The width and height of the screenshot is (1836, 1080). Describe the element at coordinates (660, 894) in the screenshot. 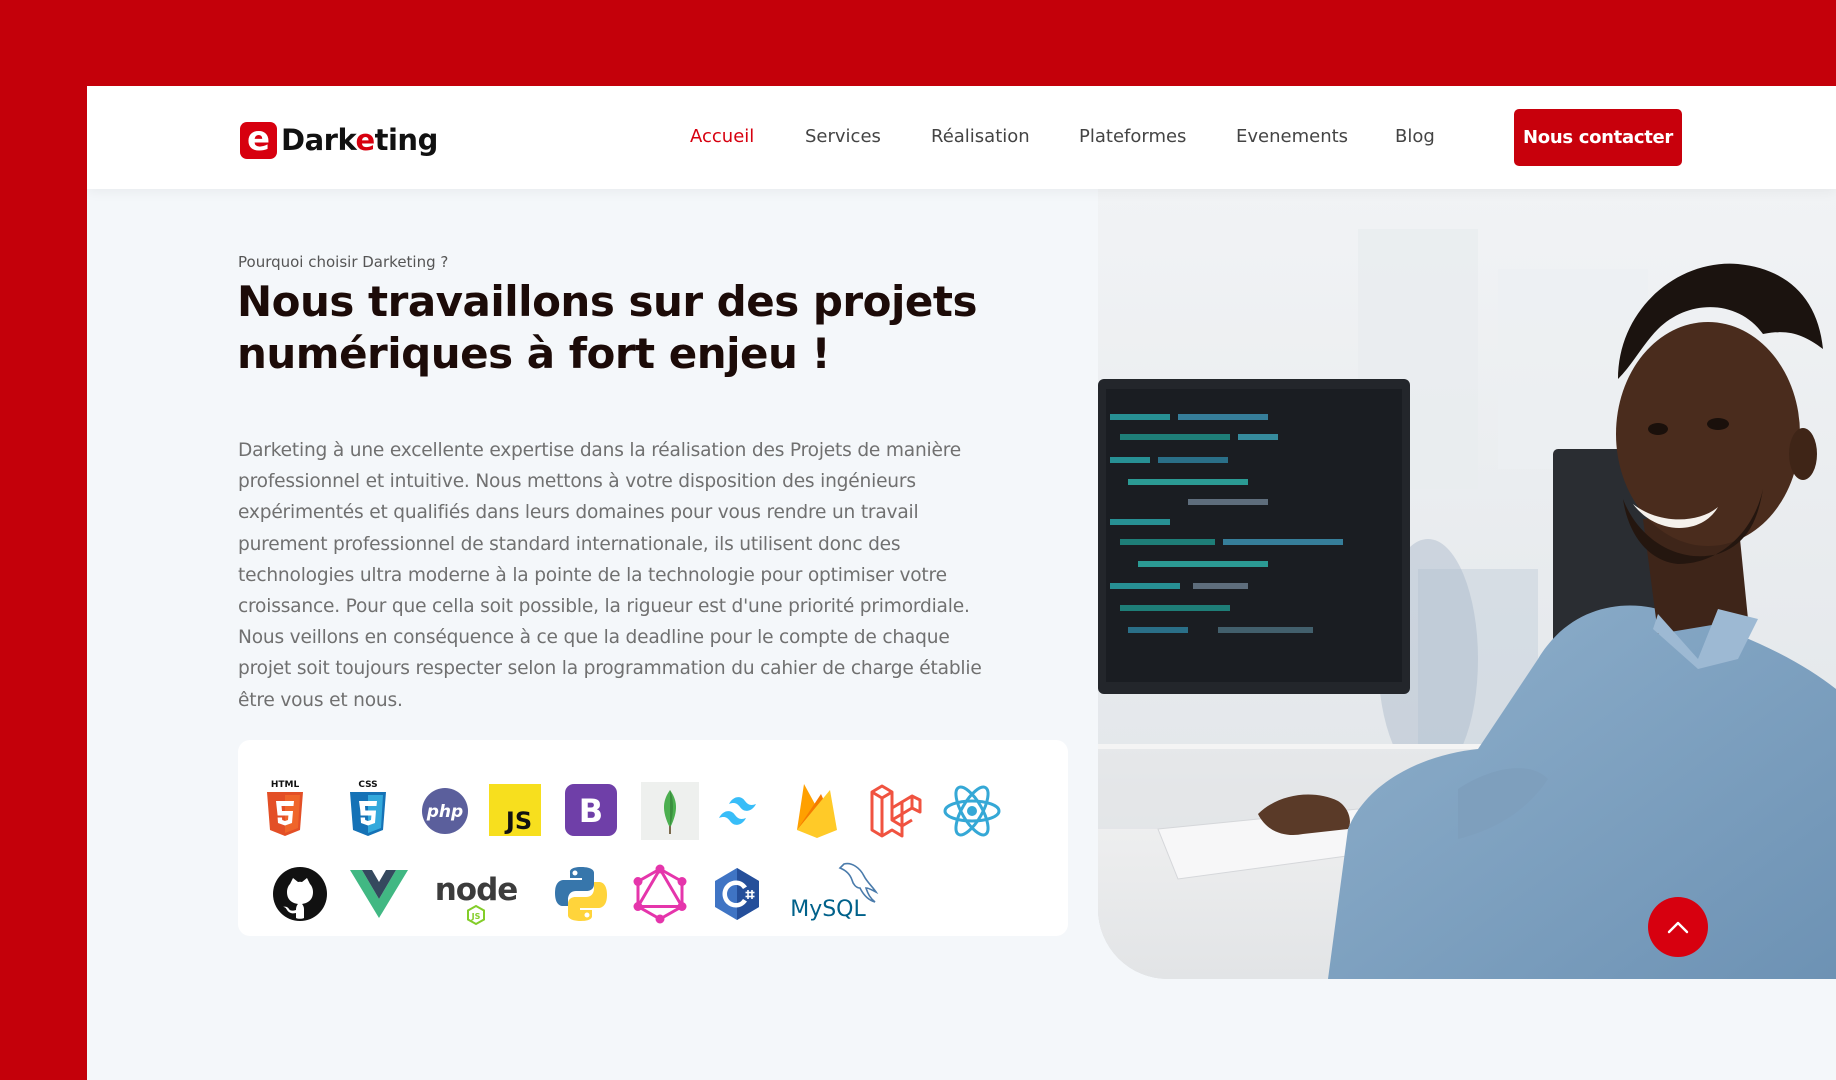

I see `graphql-icon` at that location.